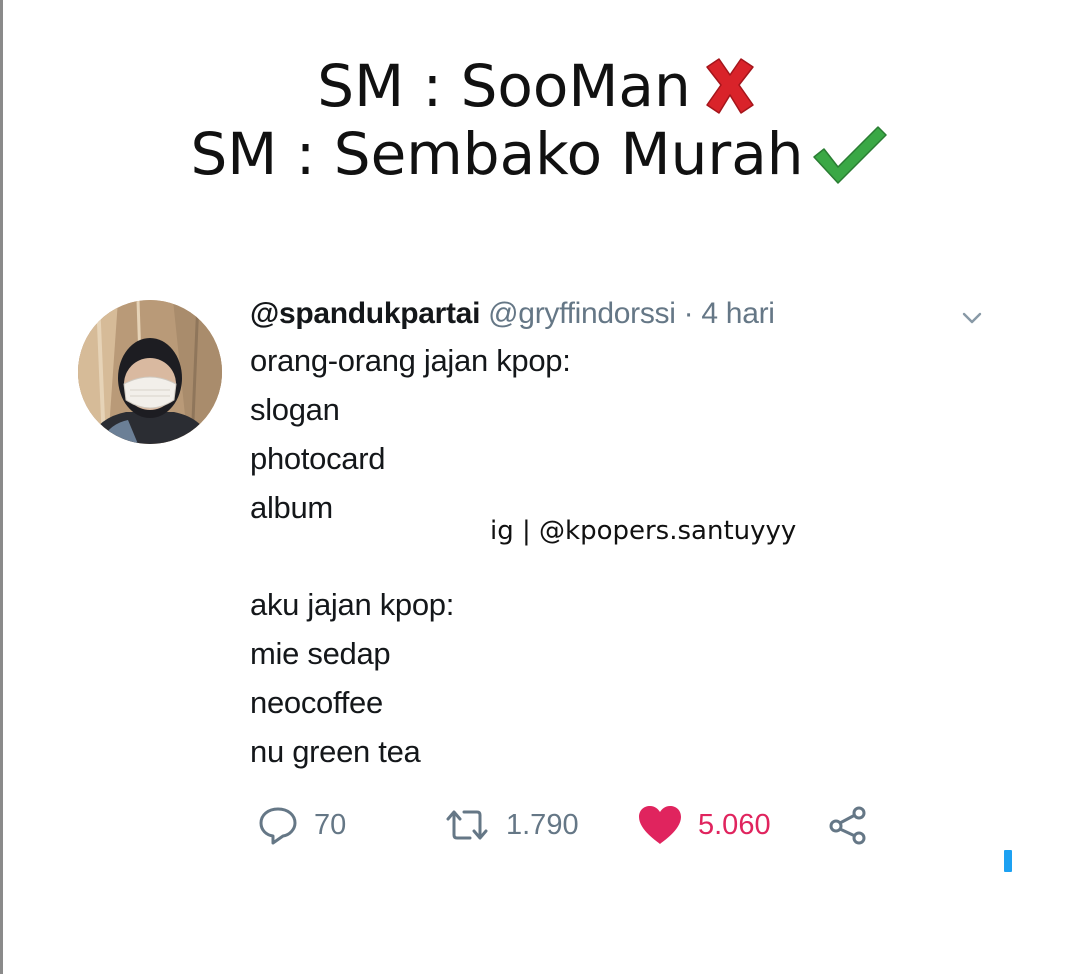 Image resolution: width=1080 pixels, height=974 pixels. I want to click on check-mark-icon, so click(849, 155).